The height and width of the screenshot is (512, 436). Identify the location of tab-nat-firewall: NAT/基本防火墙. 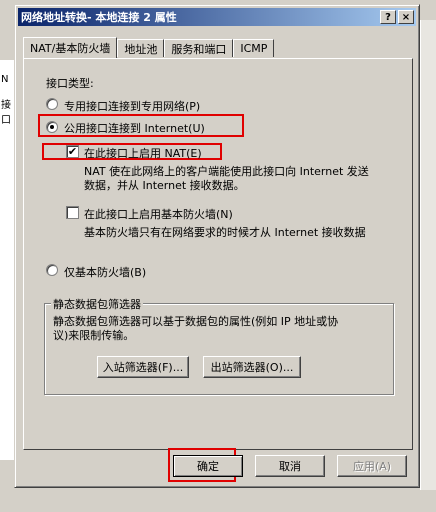
(70, 47).